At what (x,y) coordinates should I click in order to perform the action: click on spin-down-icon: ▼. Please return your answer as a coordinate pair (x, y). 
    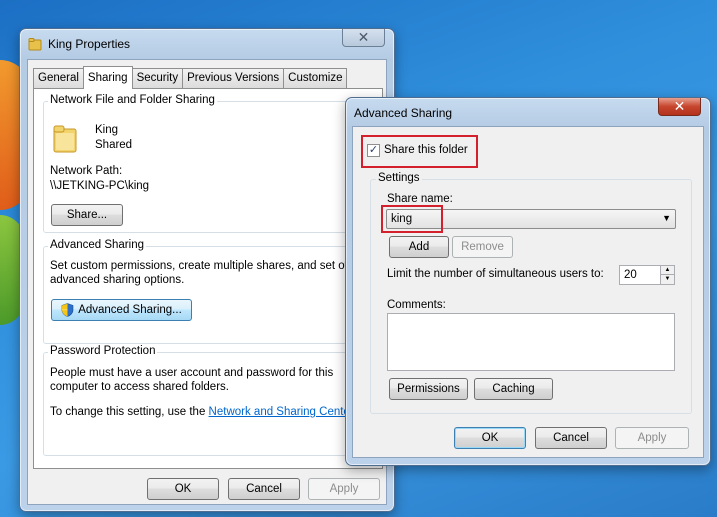
    Looking at the image, I should click on (667, 279).